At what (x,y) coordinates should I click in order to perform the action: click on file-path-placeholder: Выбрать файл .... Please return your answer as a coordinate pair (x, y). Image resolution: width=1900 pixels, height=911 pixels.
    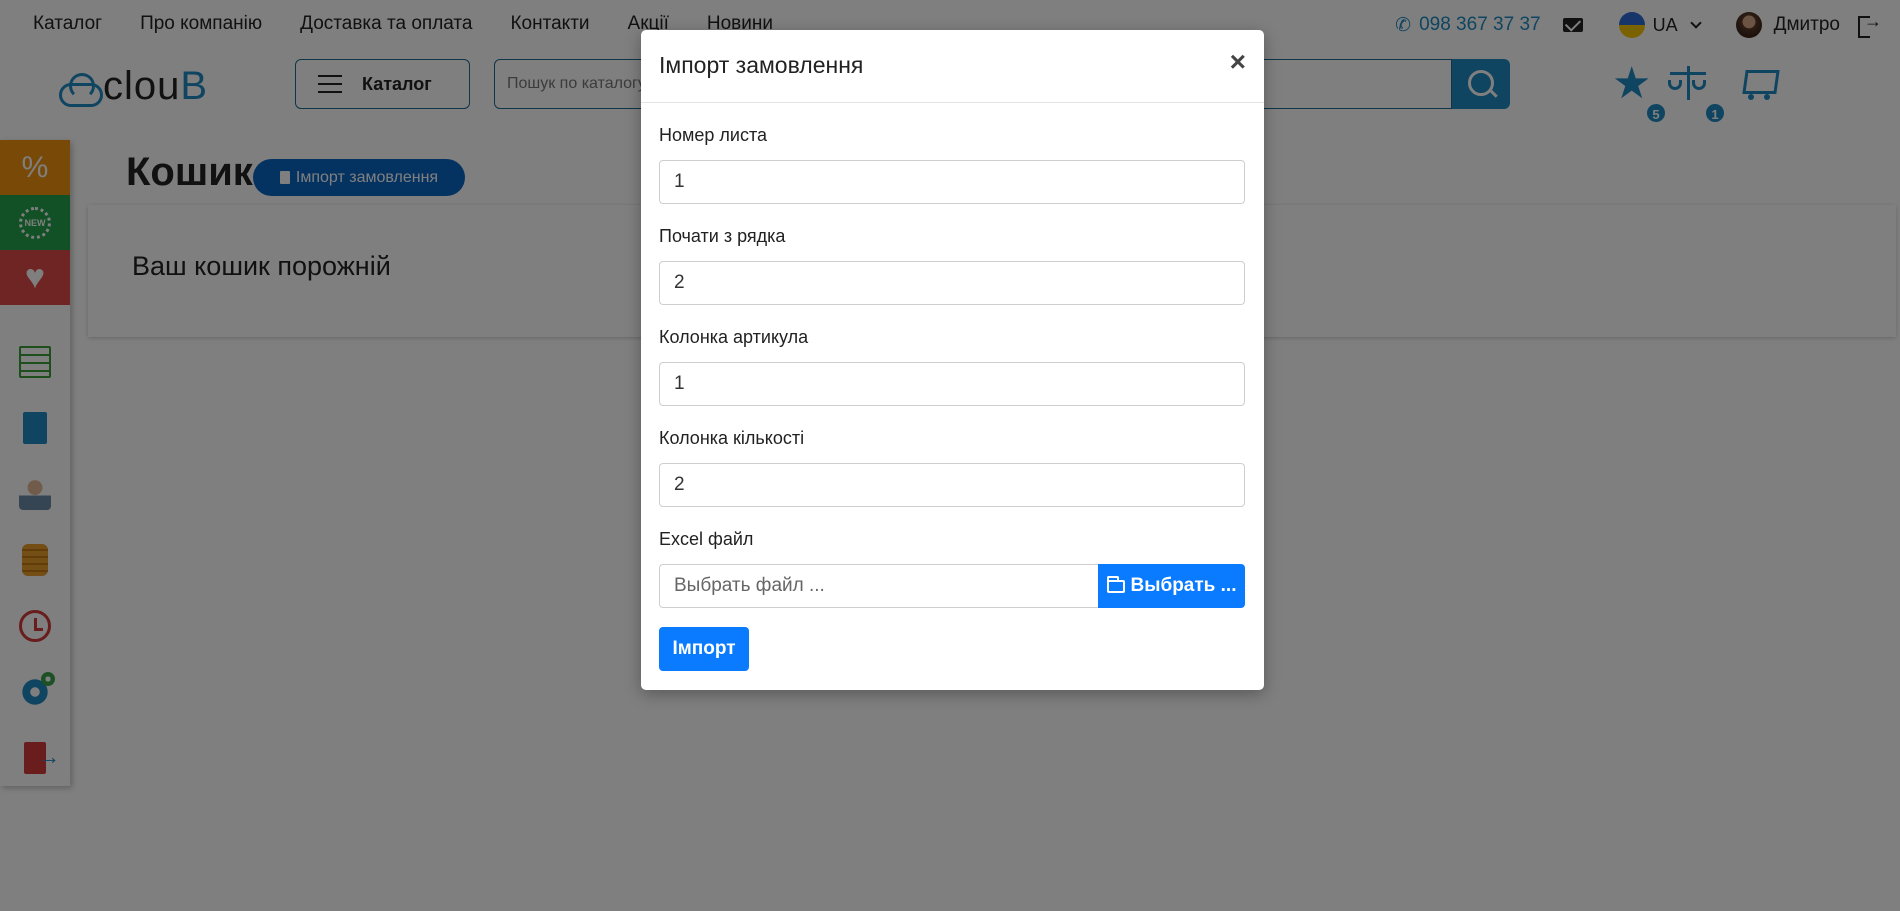
    Looking at the image, I should click on (749, 585).